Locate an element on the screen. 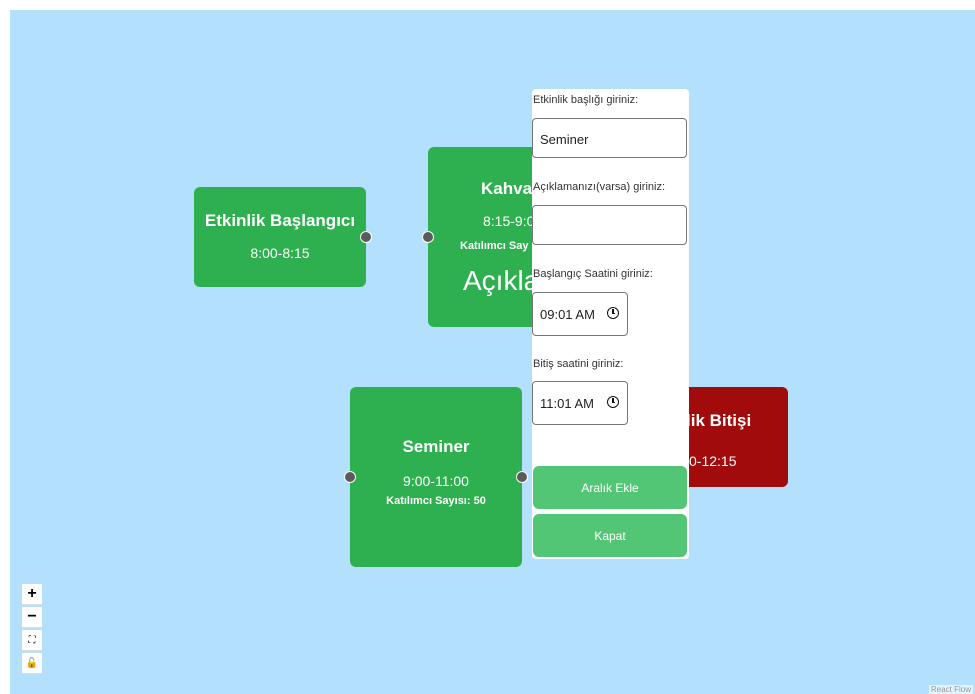  node-participants: Katılımcı Say is located at coordinates (494, 246).